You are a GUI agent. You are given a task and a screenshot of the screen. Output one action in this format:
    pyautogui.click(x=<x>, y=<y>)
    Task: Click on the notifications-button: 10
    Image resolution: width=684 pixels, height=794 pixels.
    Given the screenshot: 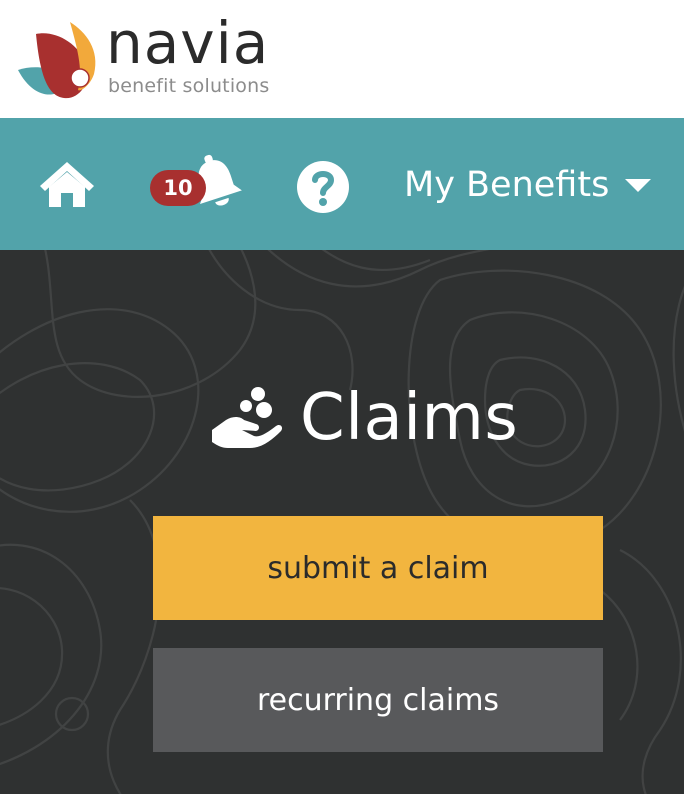 What is the action you would take?
    pyautogui.click(x=196, y=182)
    